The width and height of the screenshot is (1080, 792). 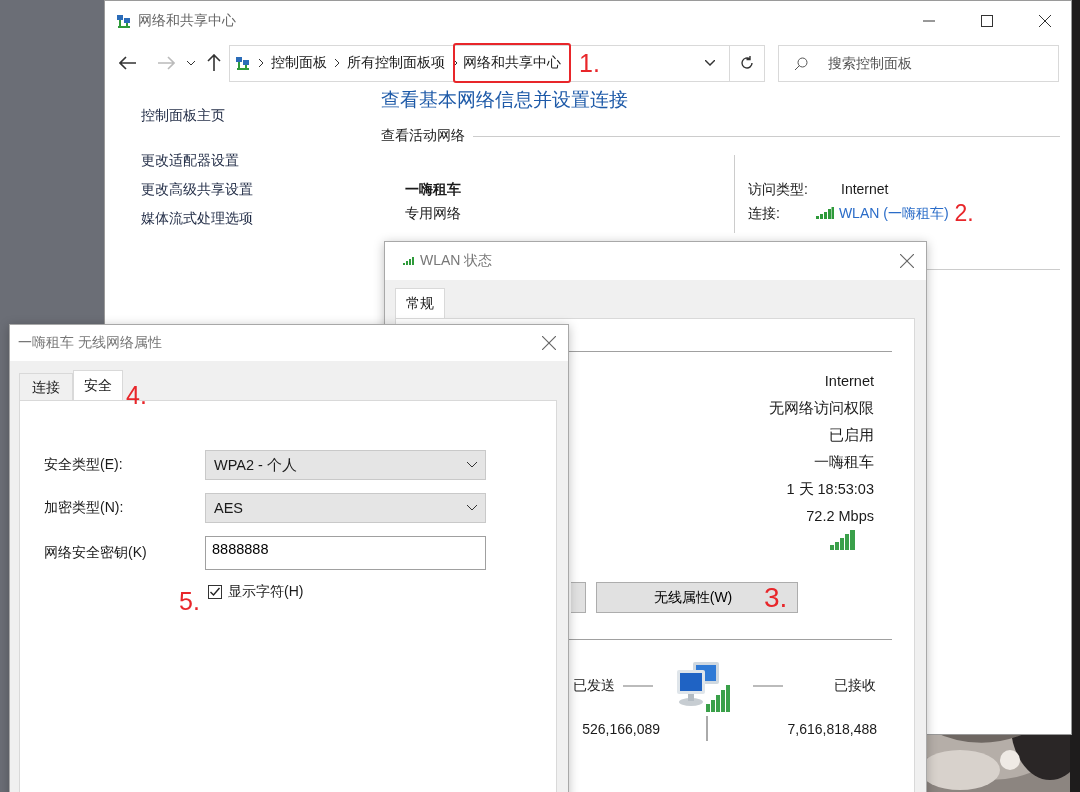 What do you see at coordinates (214, 63) in the screenshot?
I see `up-arrow-icon` at bounding box center [214, 63].